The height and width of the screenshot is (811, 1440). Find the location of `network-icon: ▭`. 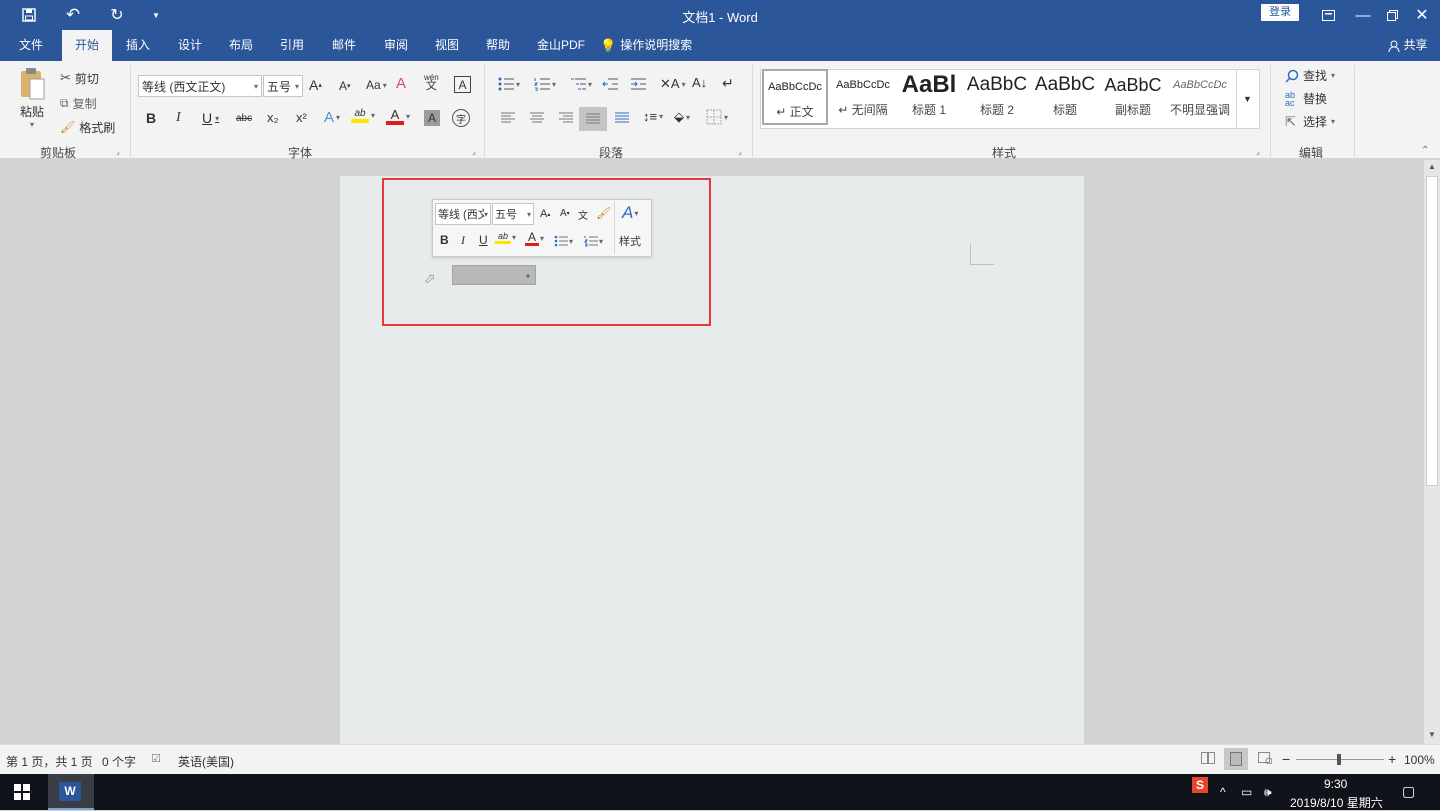

network-icon: ▭ is located at coordinates (1246, 792).